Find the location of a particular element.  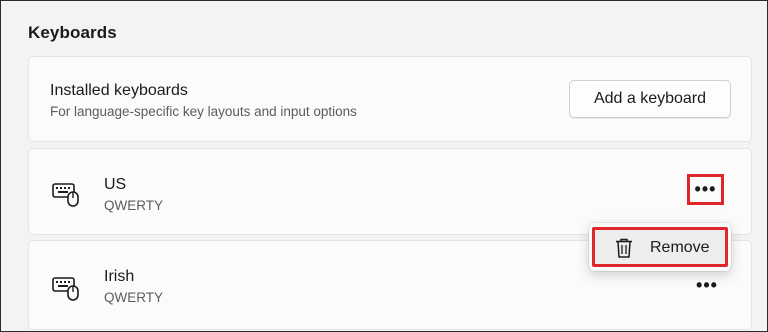

remove-label: Remove is located at coordinates (680, 247).